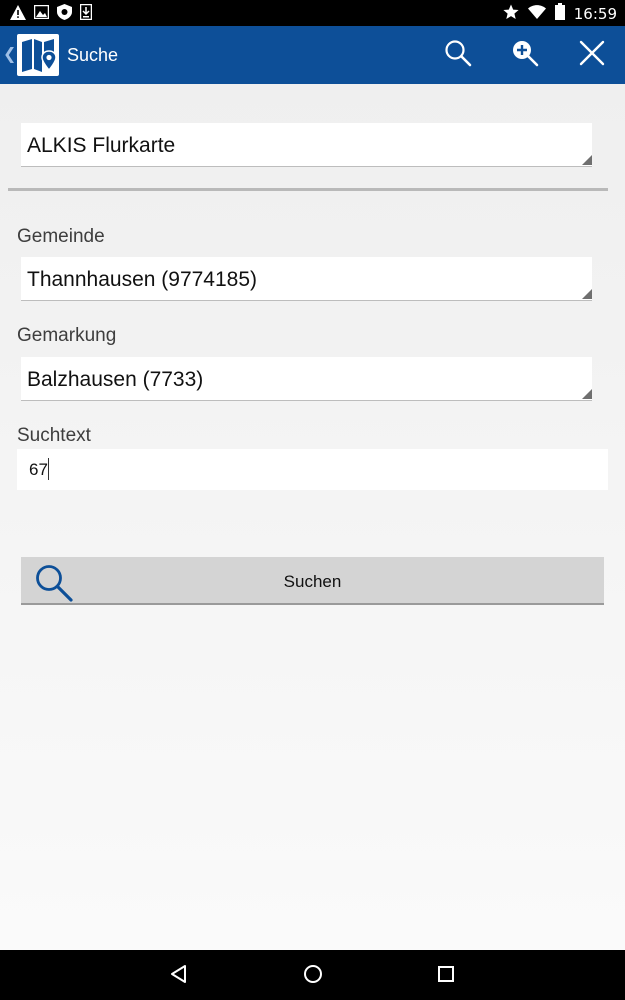 The image size is (625, 1000). What do you see at coordinates (67, 335) in the screenshot?
I see `gemarkung-label: Gemarkung` at bounding box center [67, 335].